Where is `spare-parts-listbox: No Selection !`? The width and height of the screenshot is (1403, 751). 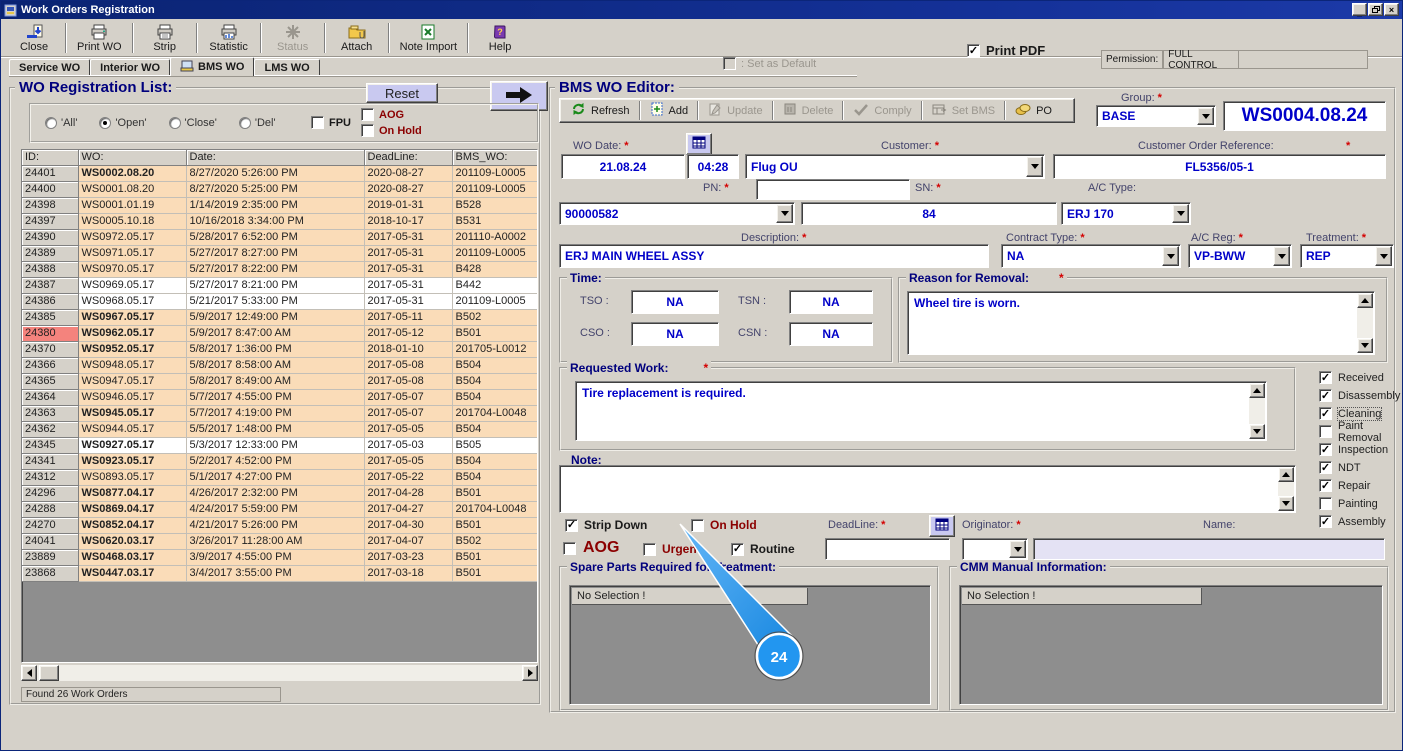
spare-parts-listbox: No Selection ! is located at coordinates (750, 645).